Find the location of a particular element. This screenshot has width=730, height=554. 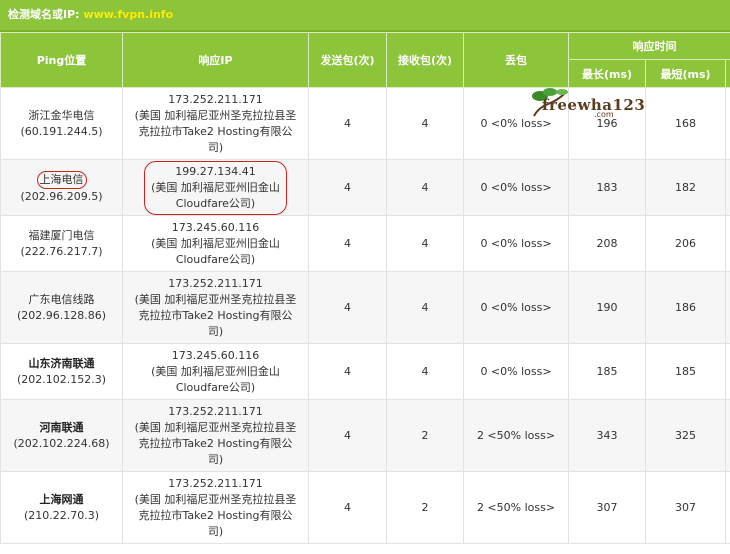

col-header-sent: 发送包(次) is located at coordinates (347, 60).